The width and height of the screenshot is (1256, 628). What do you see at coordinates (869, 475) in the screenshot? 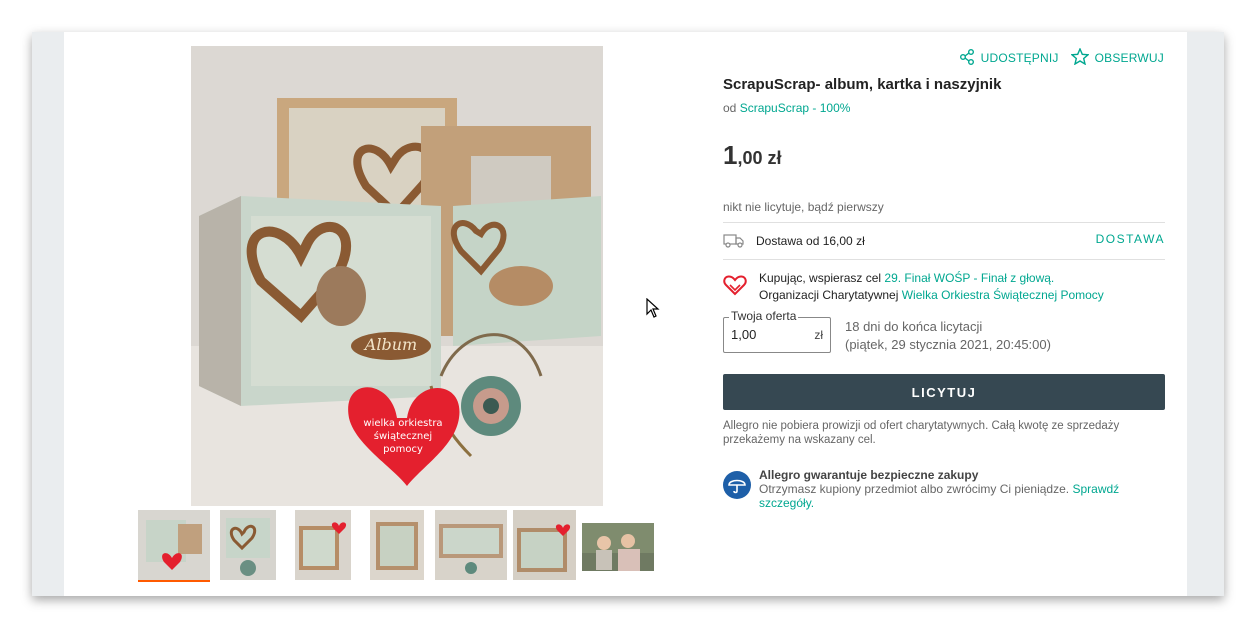
I see `guarantee-title: Allegro gwarantuje bezpieczne zakupy` at bounding box center [869, 475].